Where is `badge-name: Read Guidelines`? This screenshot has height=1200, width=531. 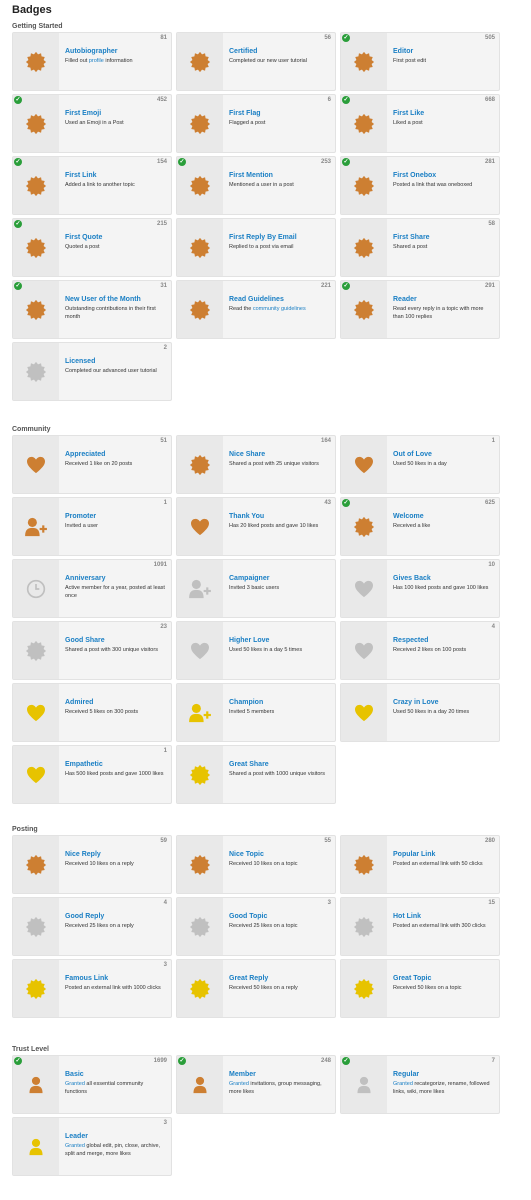 badge-name: Read Guidelines is located at coordinates (279, 299).